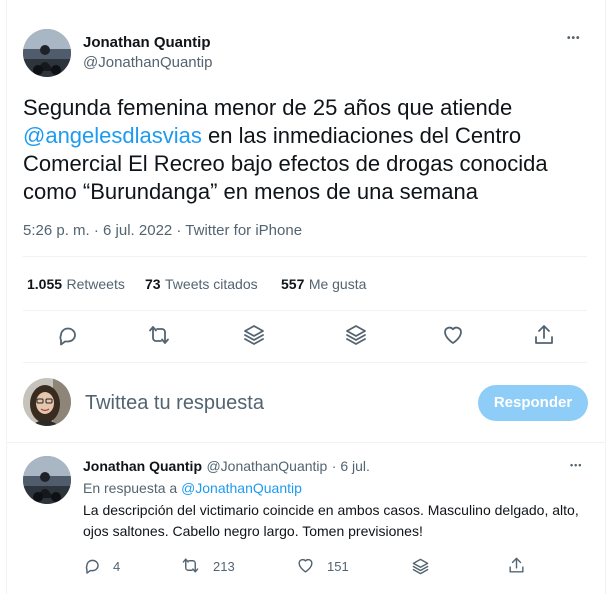 This screenshot has height=594, width=615. Describe the element at coordinates (266, 466) in the screenshot. I see `reply-author-handle: @JonathanQuantip` at that location.